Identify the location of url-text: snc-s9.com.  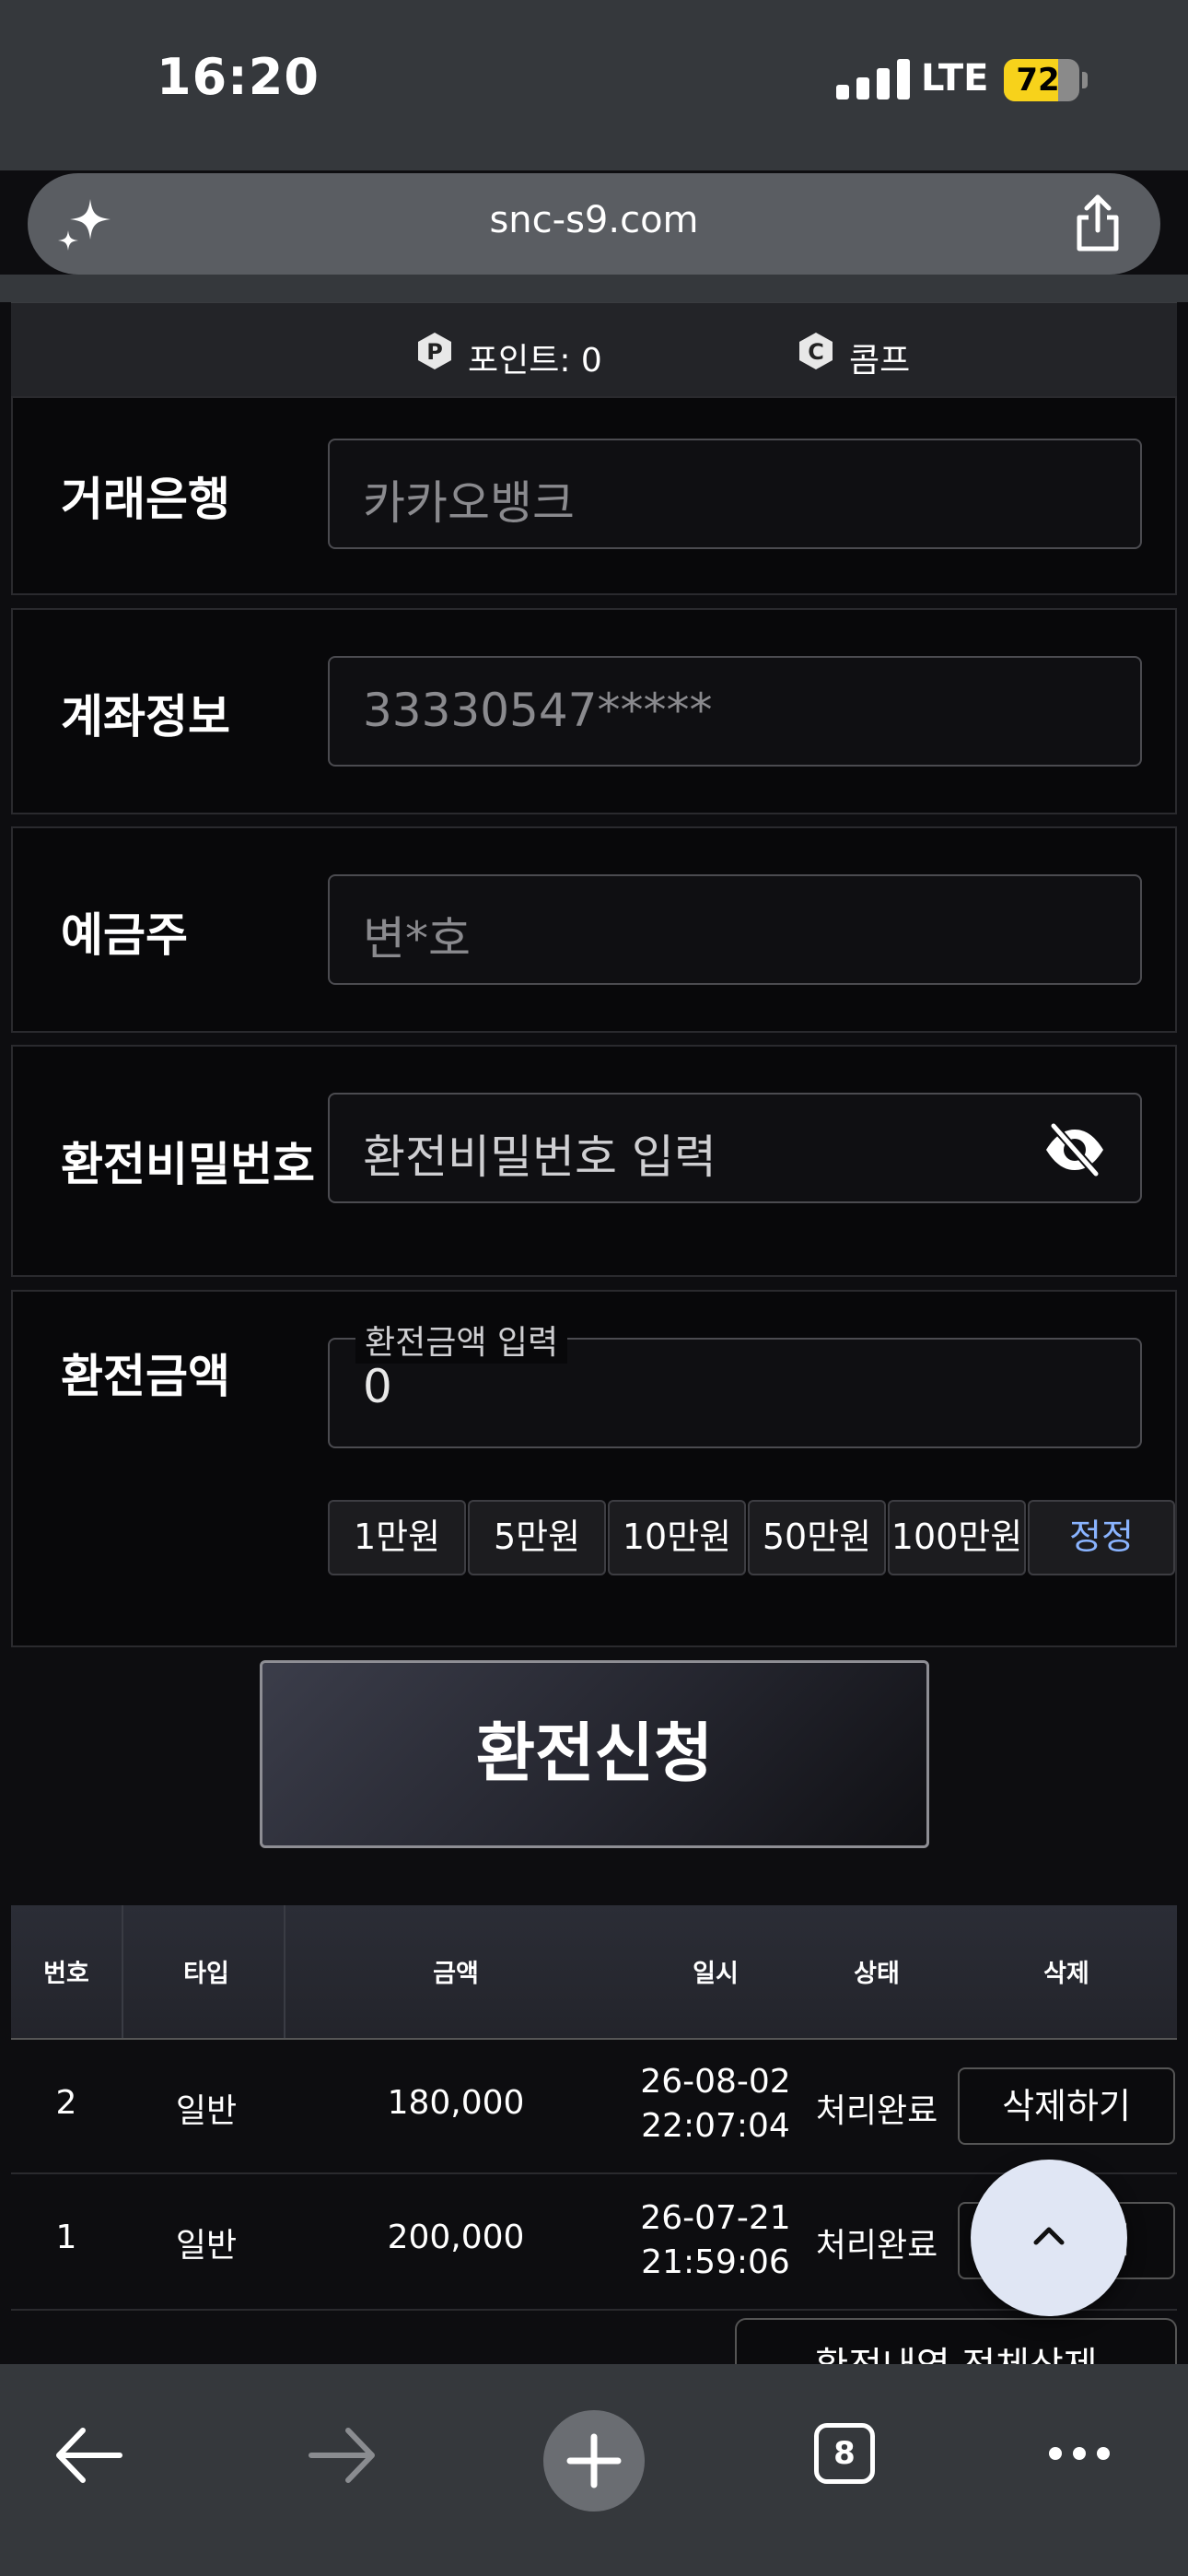
(594, 220).